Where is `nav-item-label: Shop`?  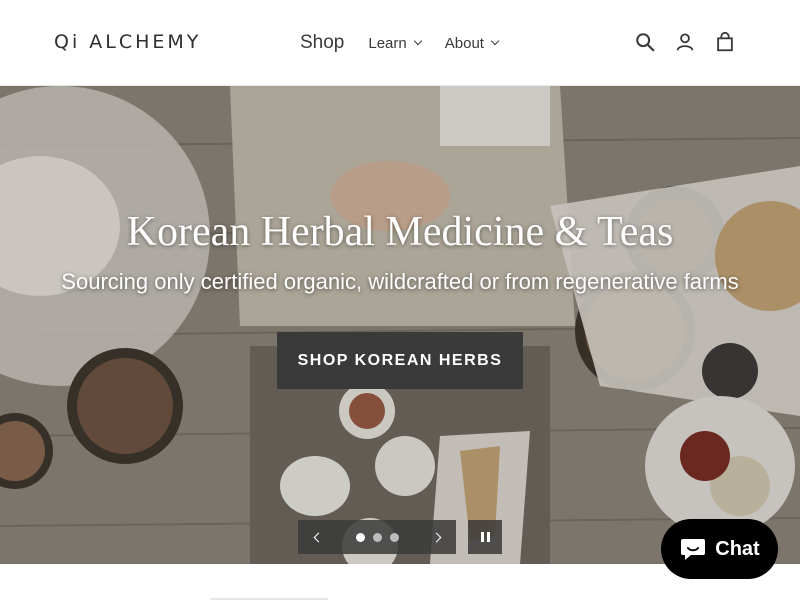 nav-item-label: Shop is located at coordinates (322, 42).